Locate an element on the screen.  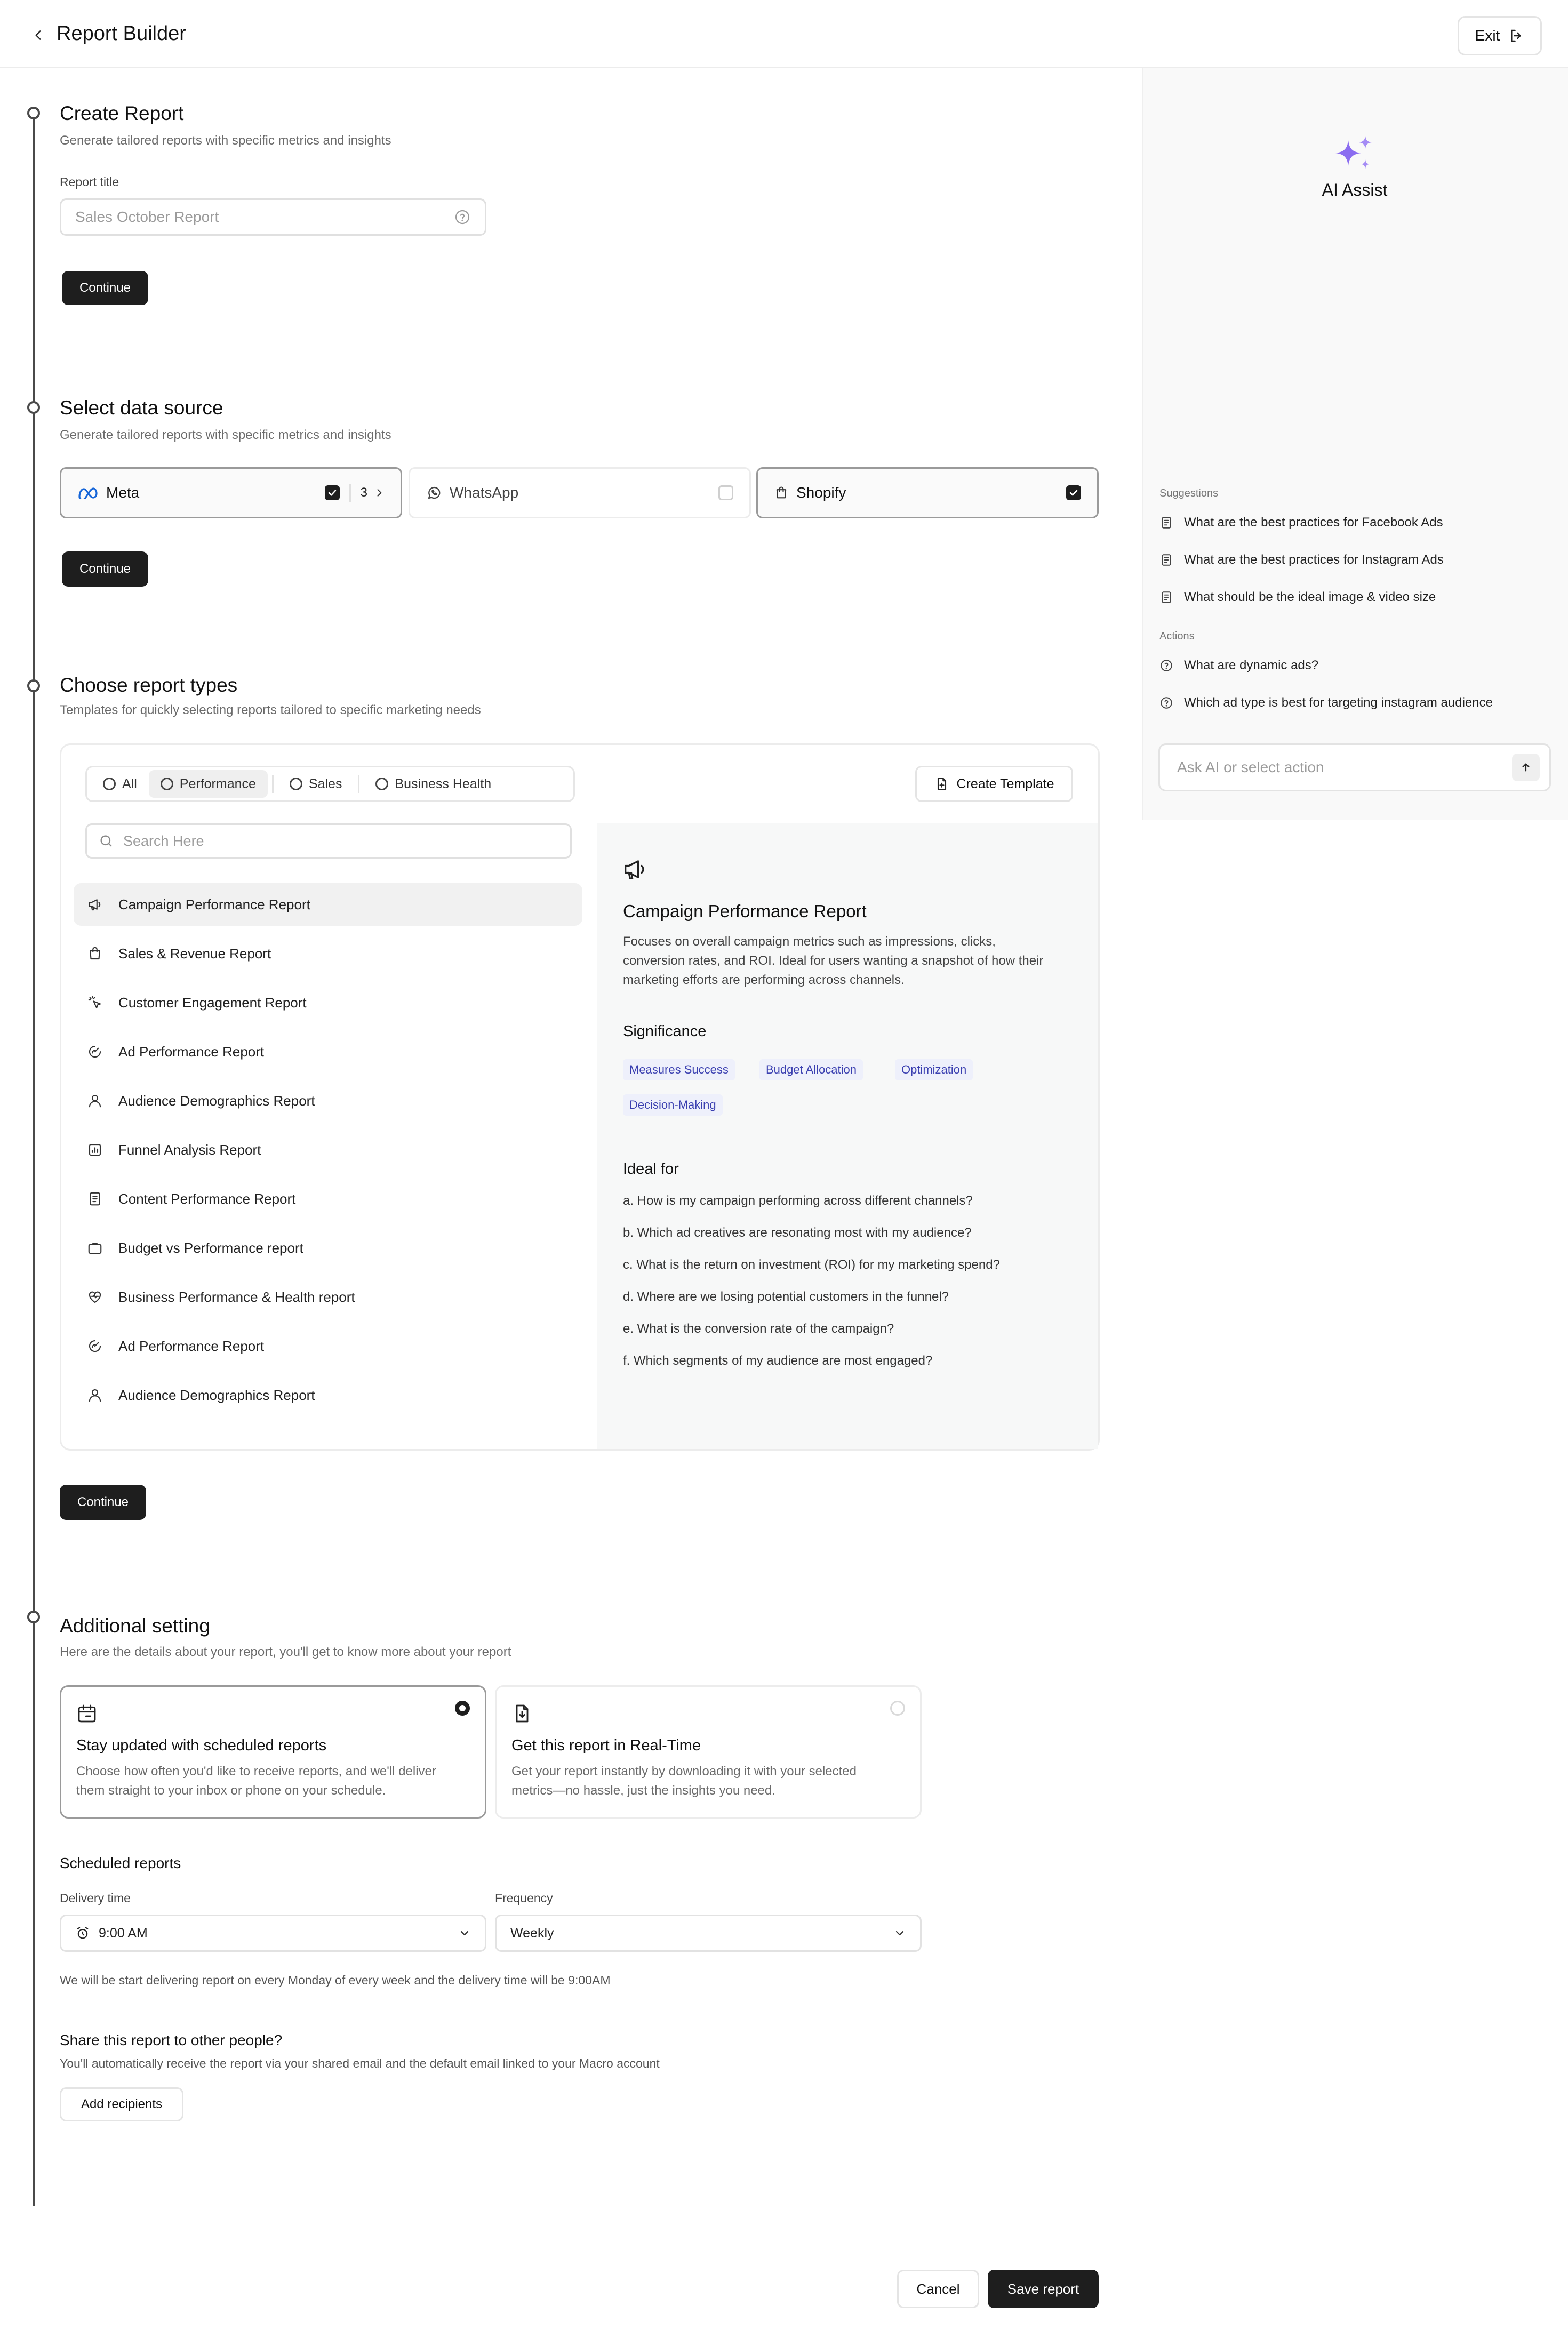
meta-checkbox is located at coordinates (332, 493).